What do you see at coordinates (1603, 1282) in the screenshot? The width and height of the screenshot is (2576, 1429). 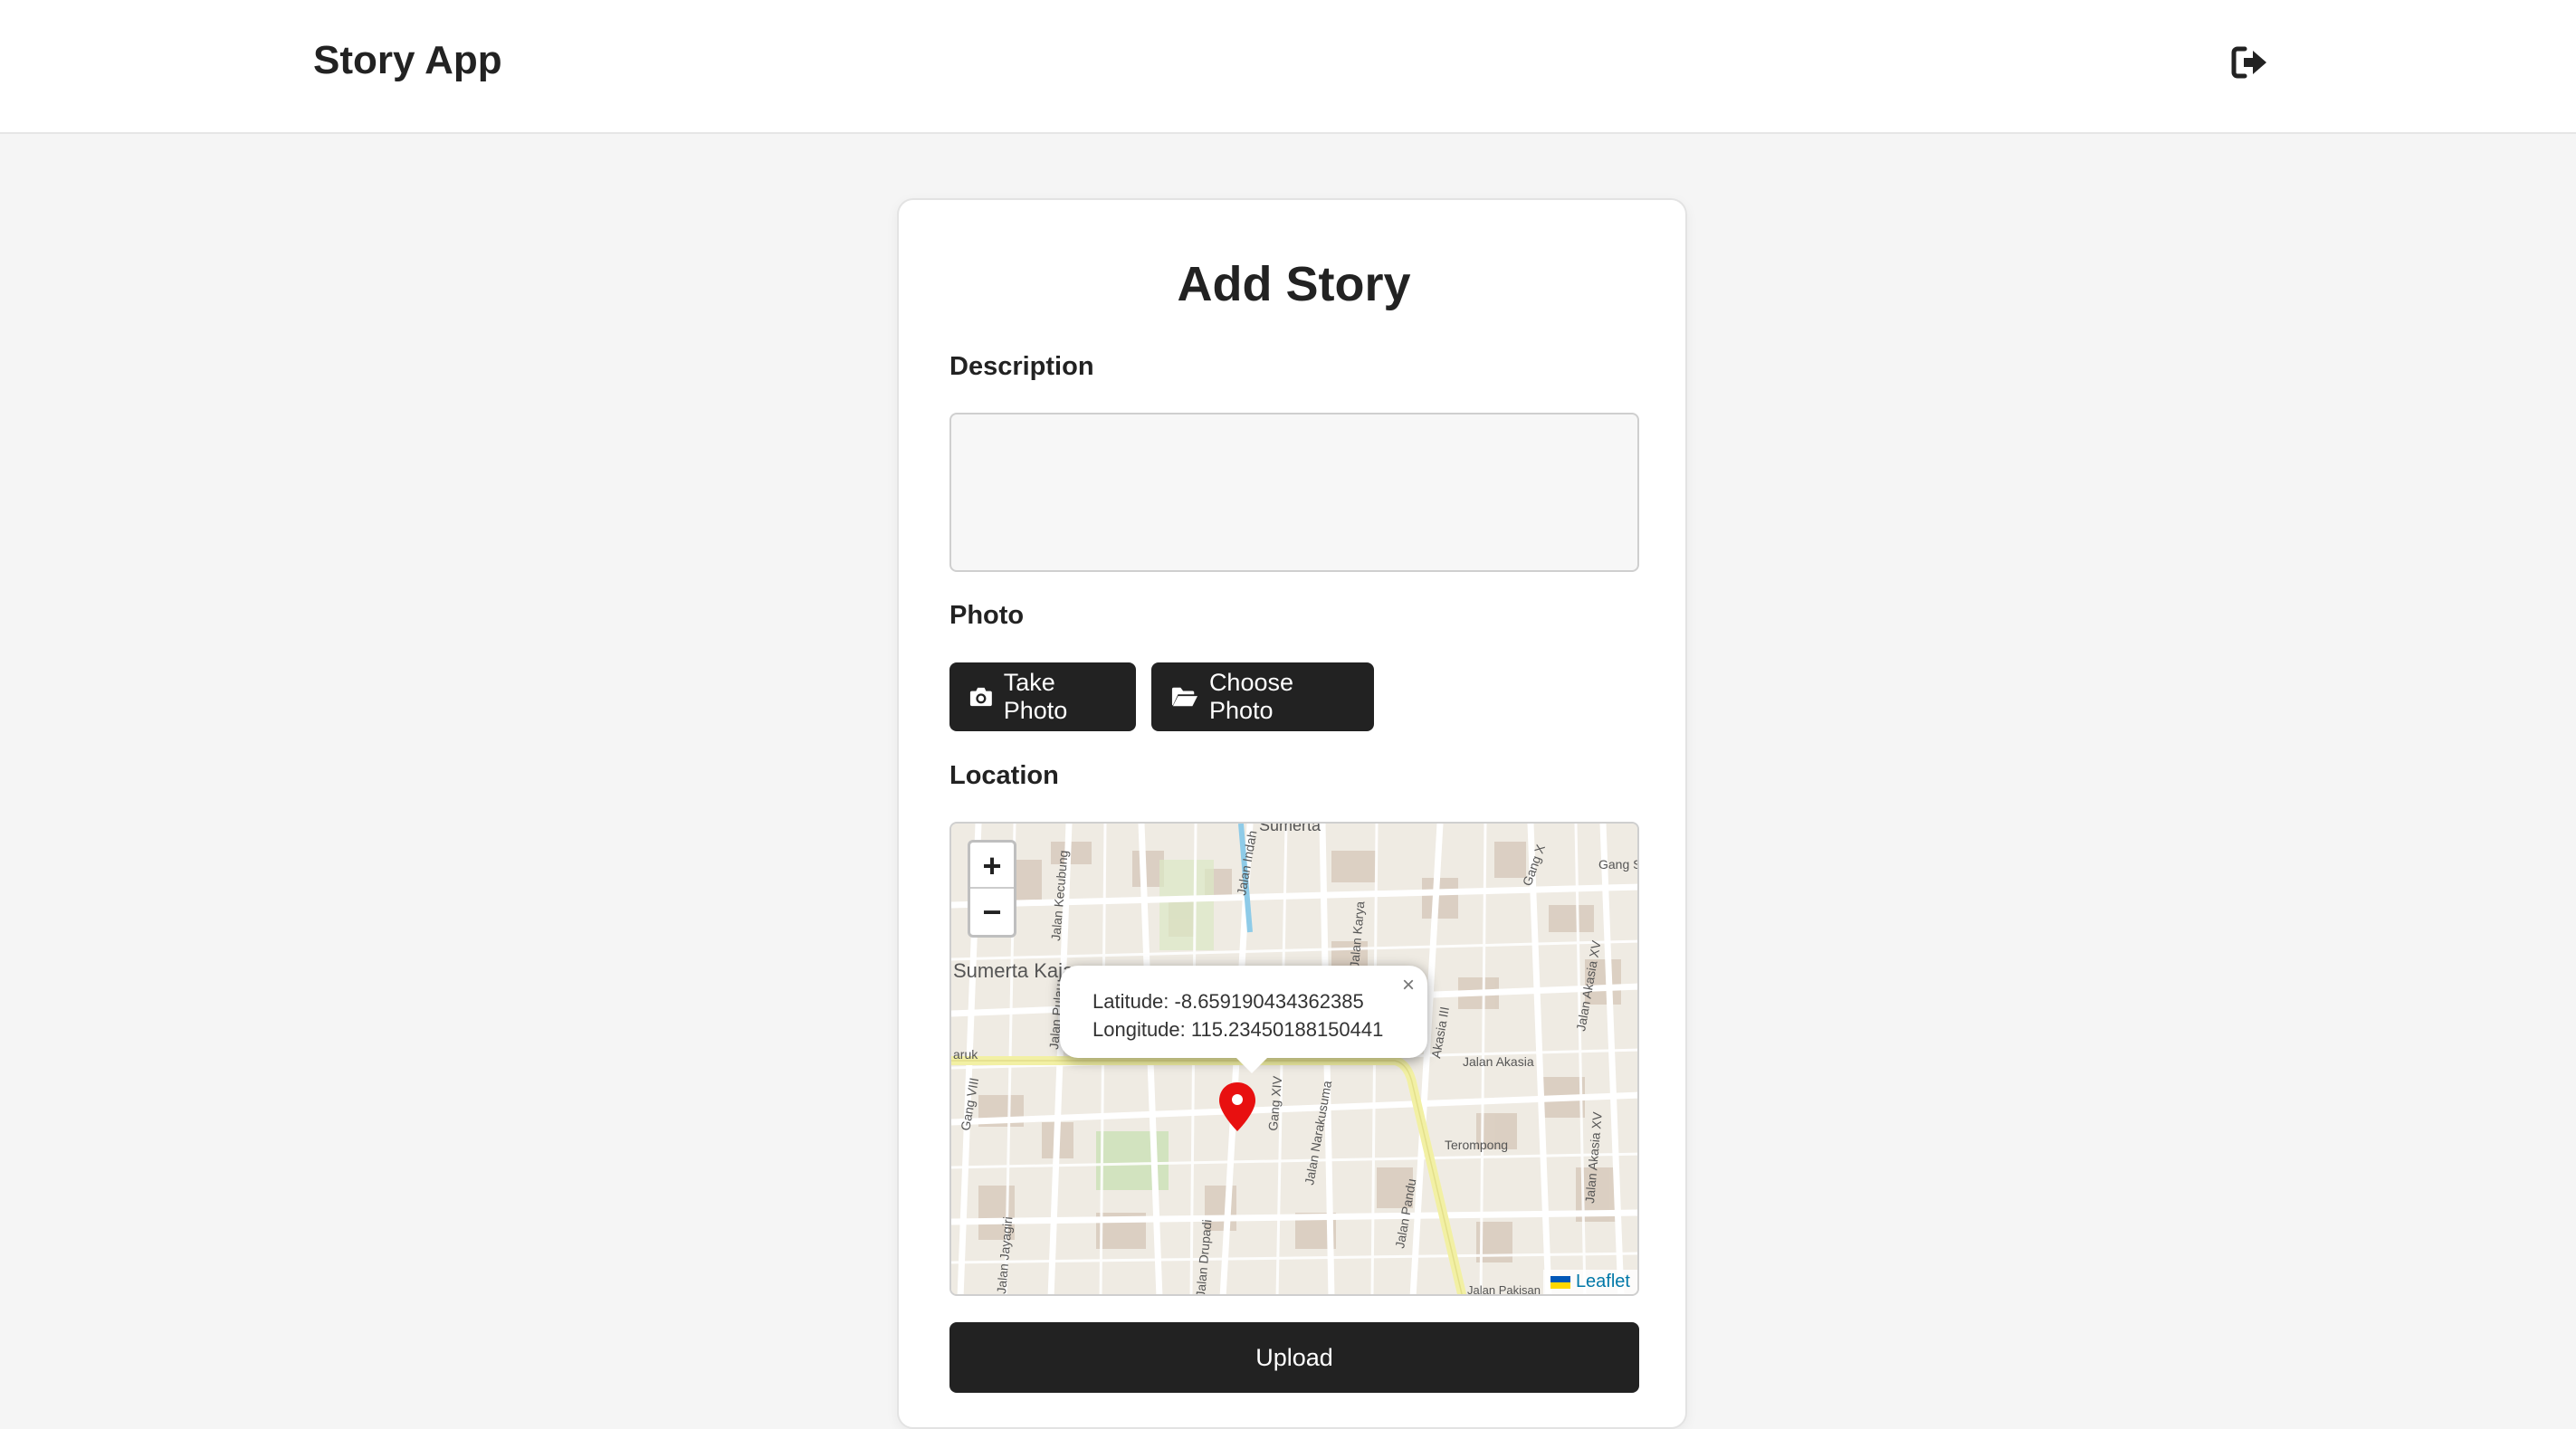 I see `leaflet-link: Leaflet` at bounding box center [1603, 1282].